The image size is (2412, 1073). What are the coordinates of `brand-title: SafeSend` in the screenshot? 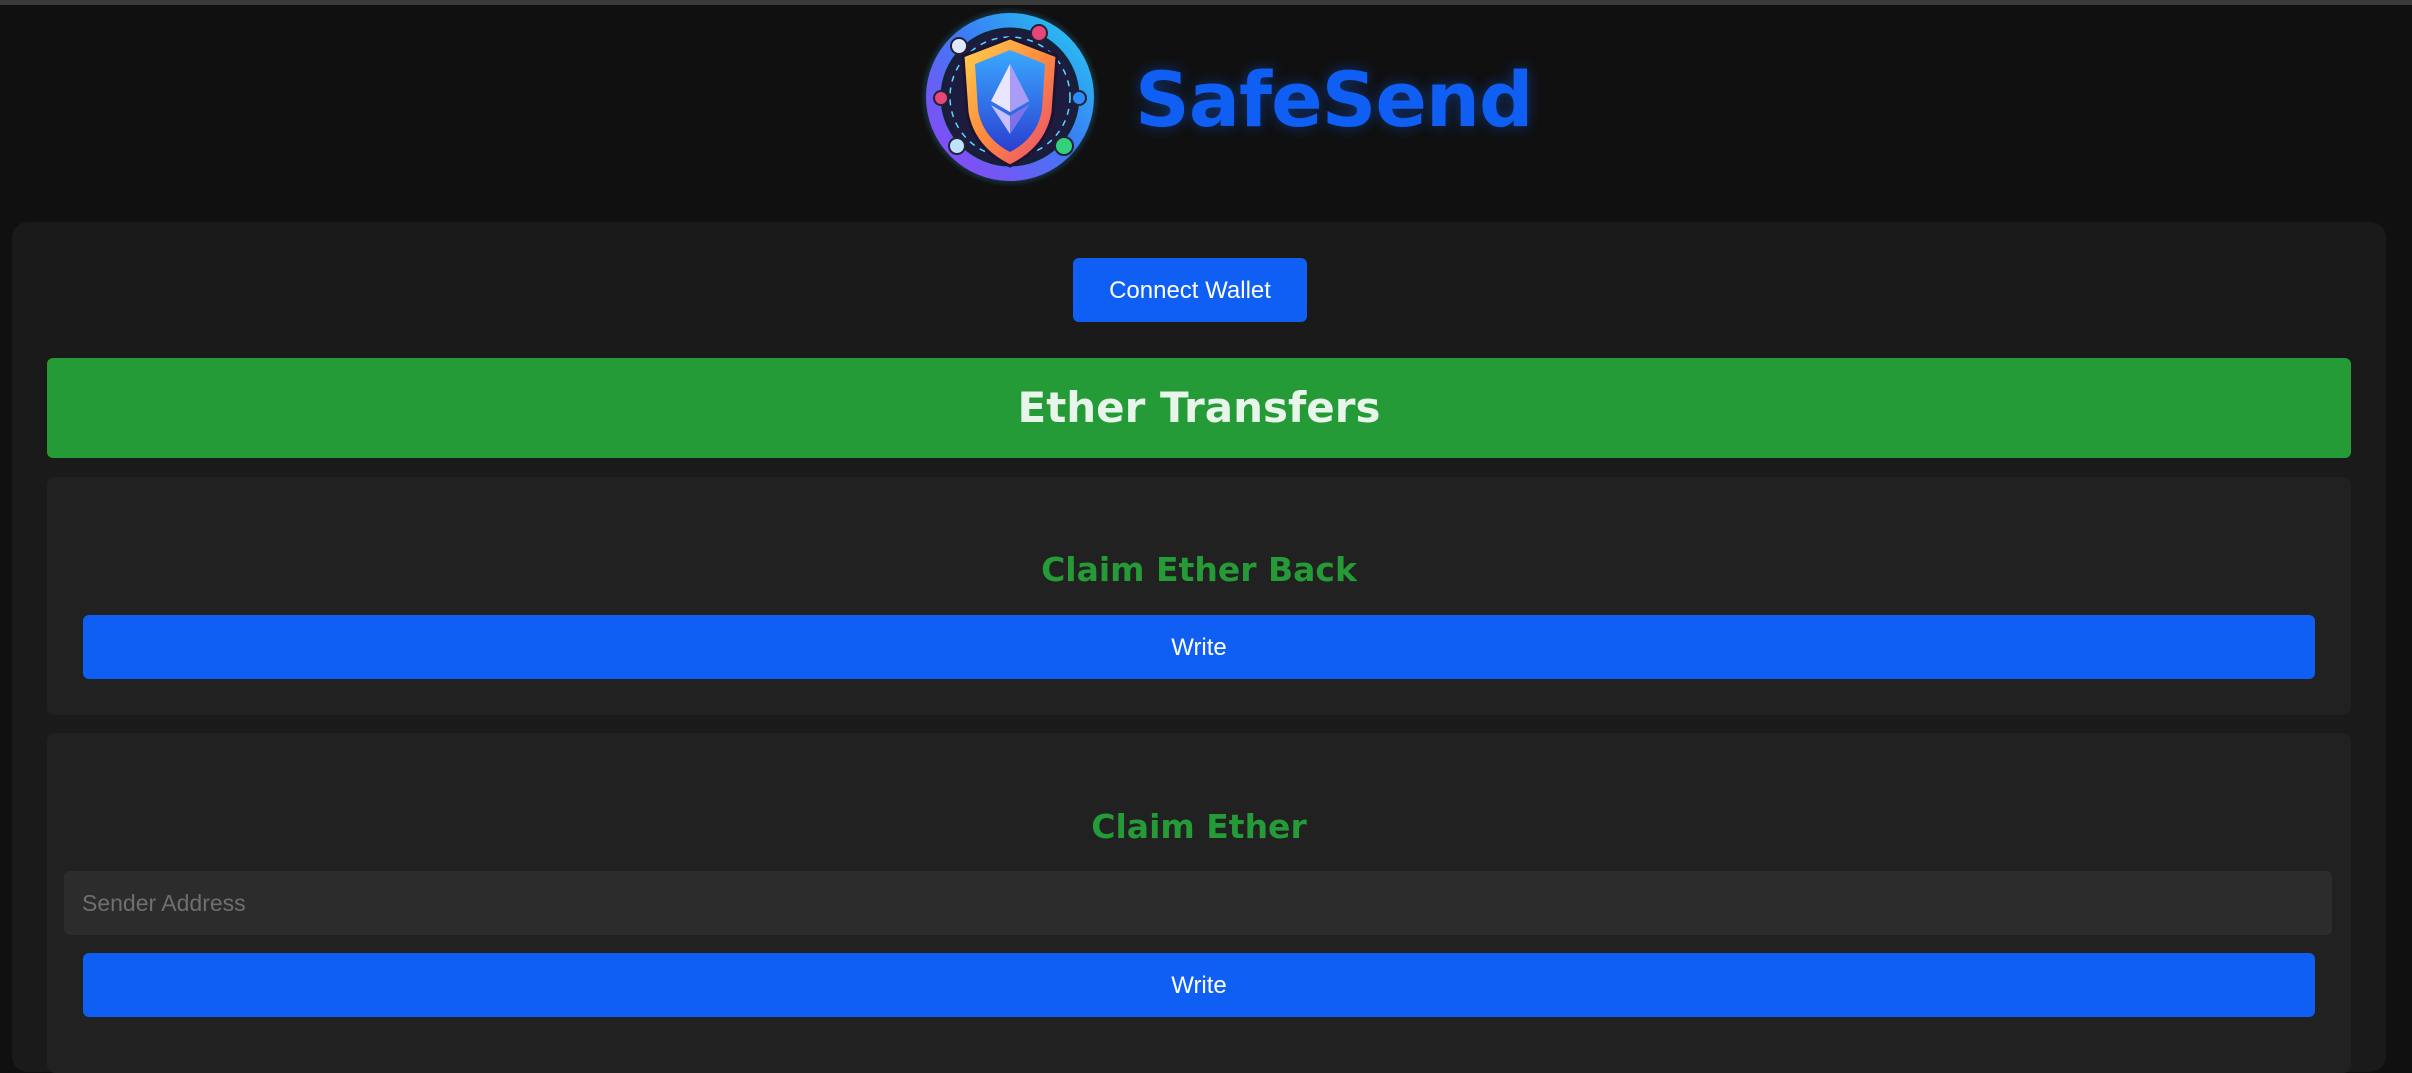 It's located at (1334, 99).